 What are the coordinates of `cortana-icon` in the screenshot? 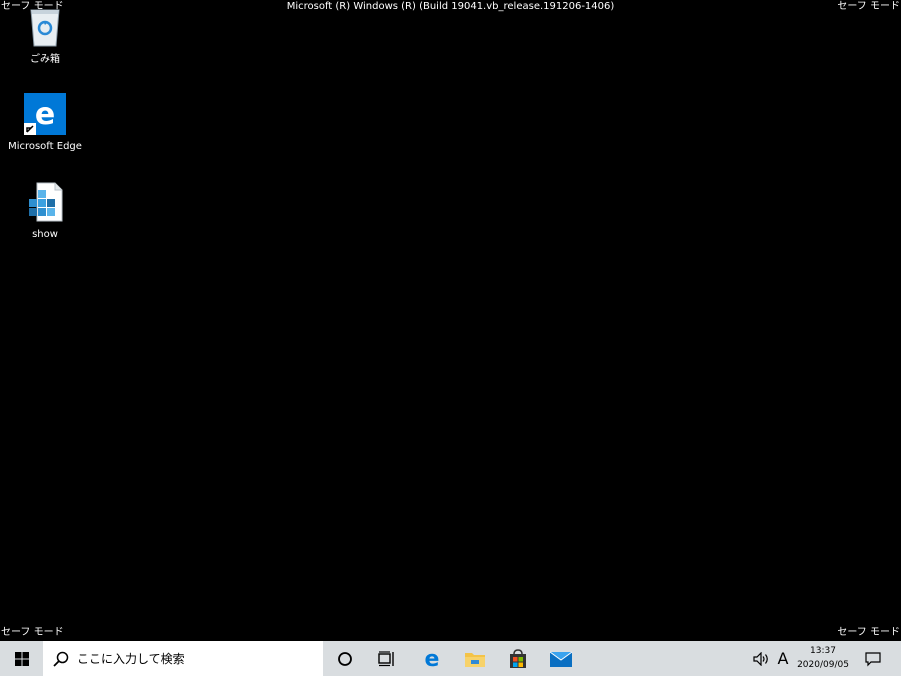 It's located at (345, 658).